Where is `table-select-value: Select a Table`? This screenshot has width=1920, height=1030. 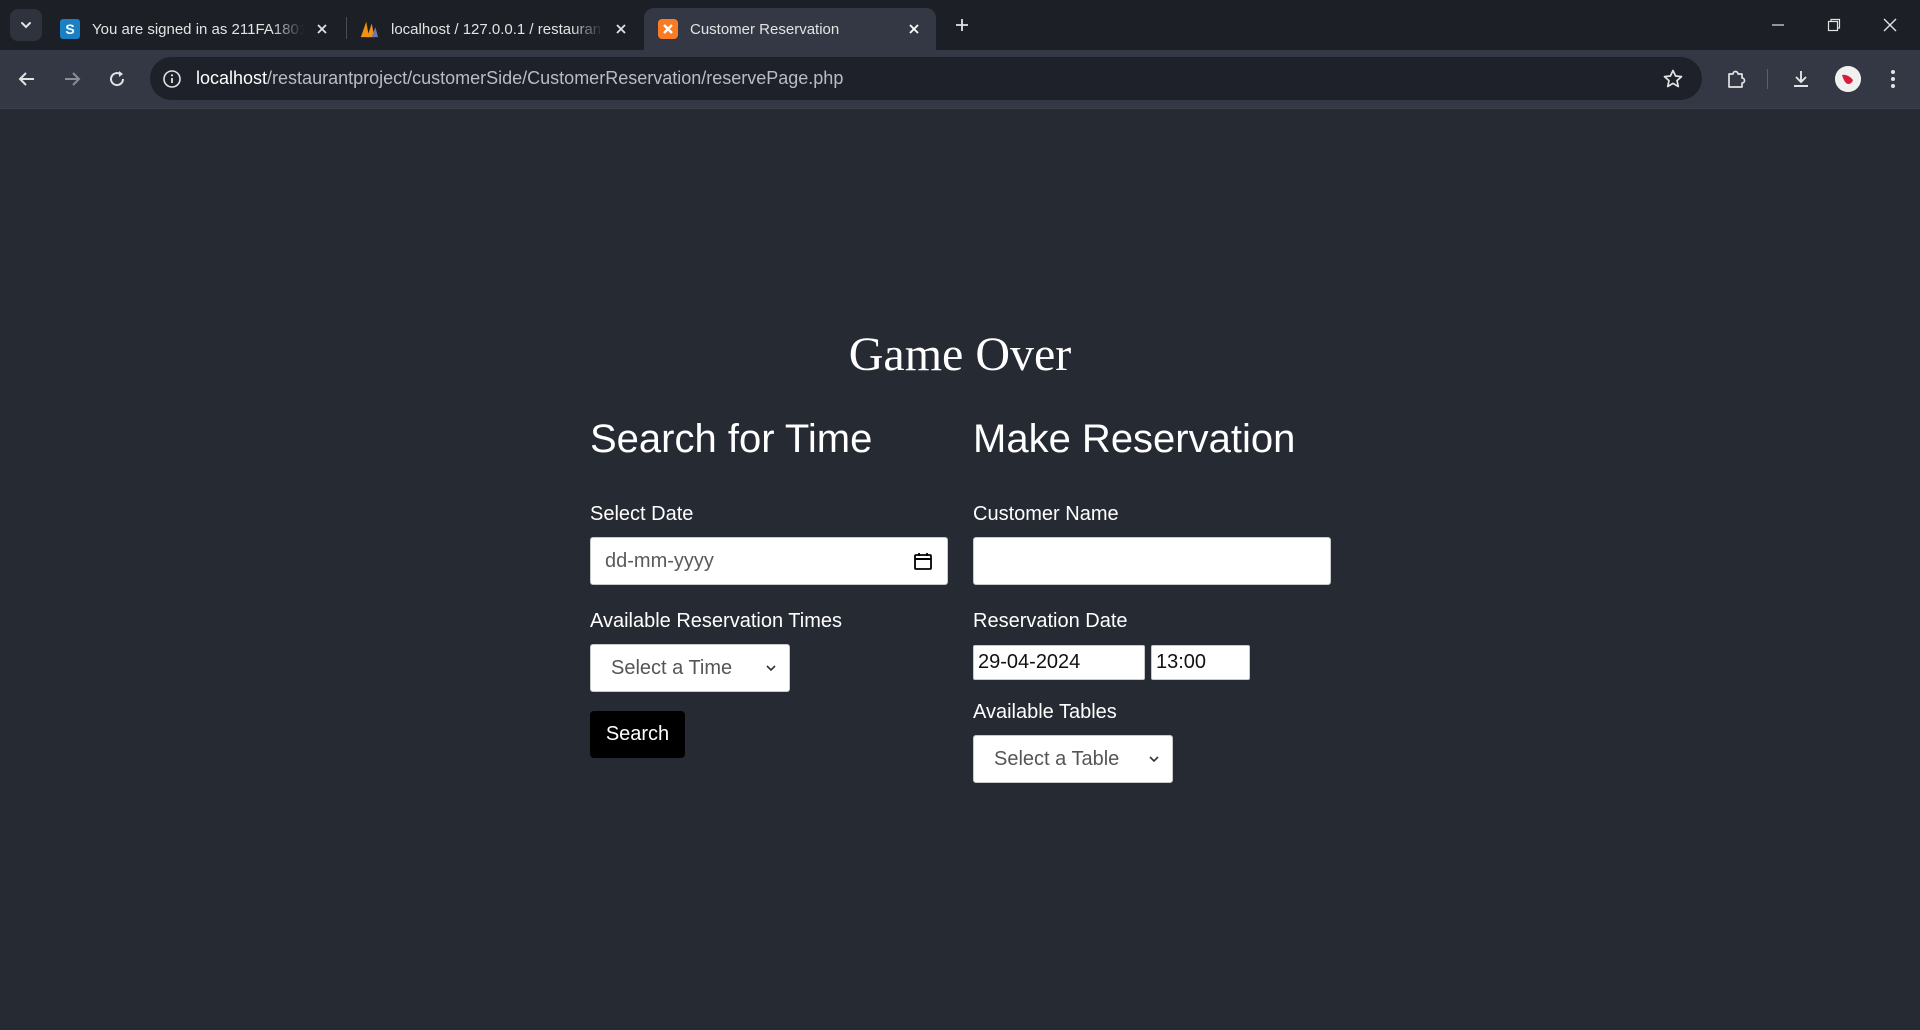
table-select-value: Select a Table is located at coordinates (1057, 758).